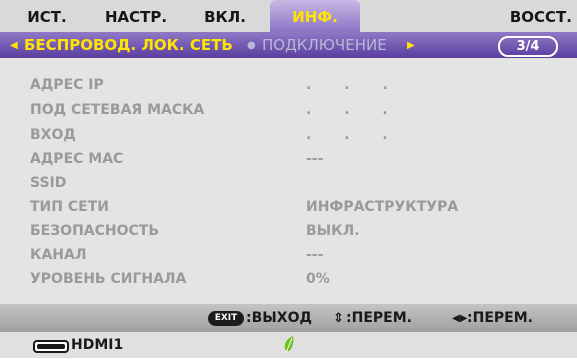 The image size is (577, 359). Describe the element at coordinates (324, 45) in the screenshot. I see `submenu-connection: ПОДКЛЮЧЕНИЕ` at that location.